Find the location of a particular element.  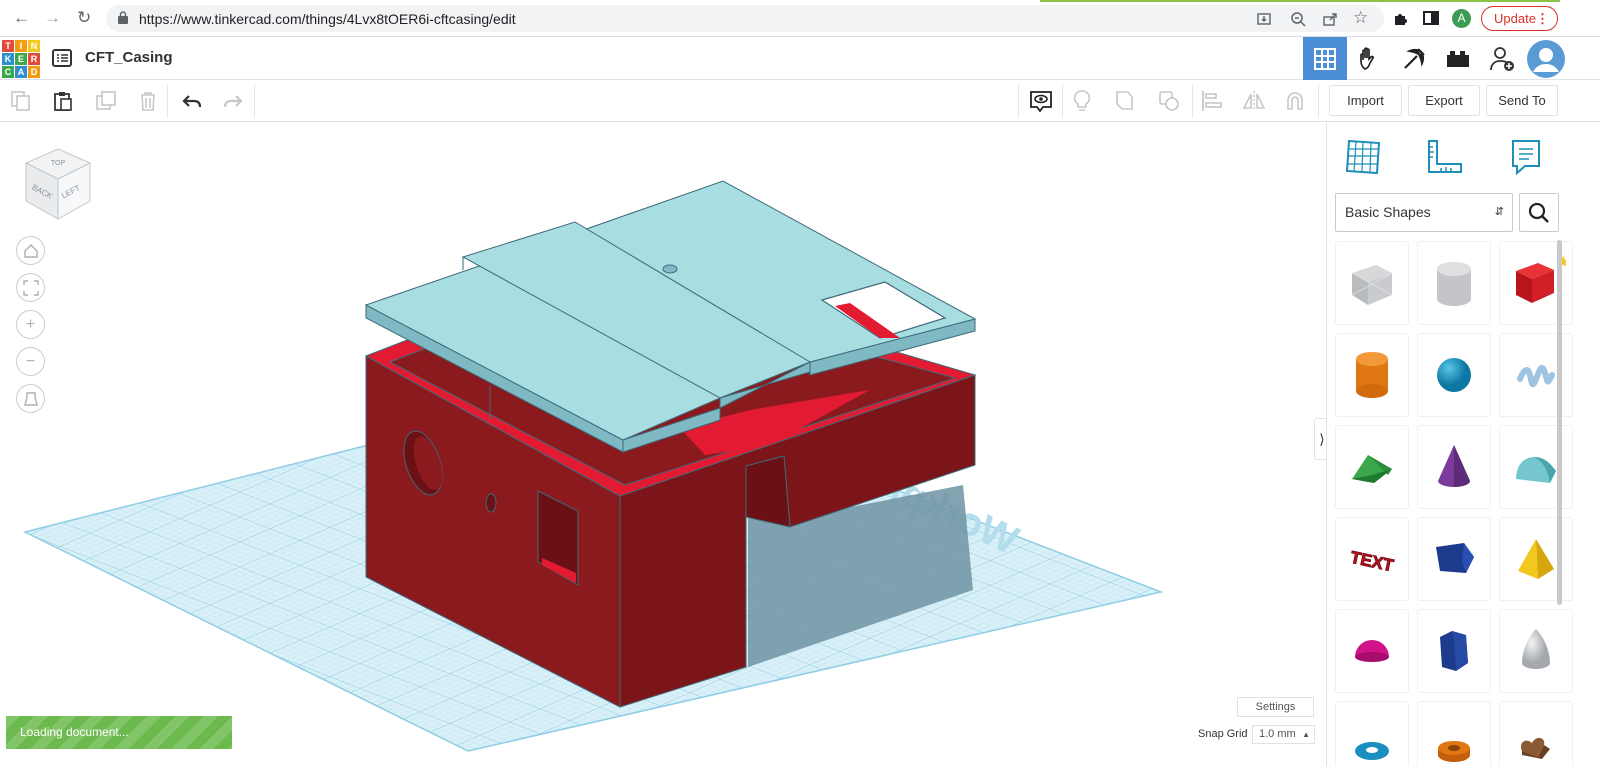

plus-icon: + is located at coordinates (30, 324).